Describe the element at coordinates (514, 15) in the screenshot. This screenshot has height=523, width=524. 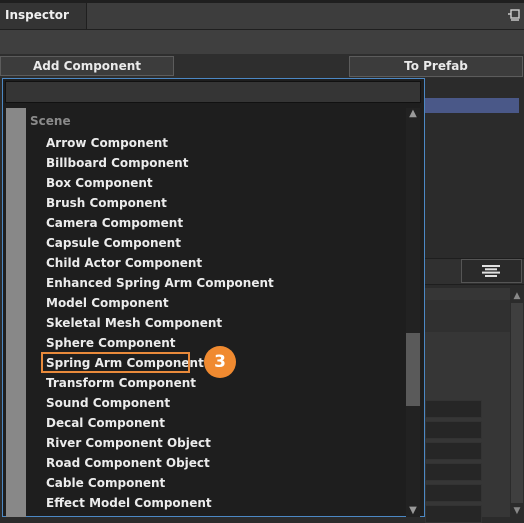
I see `pin-icon` at that location.